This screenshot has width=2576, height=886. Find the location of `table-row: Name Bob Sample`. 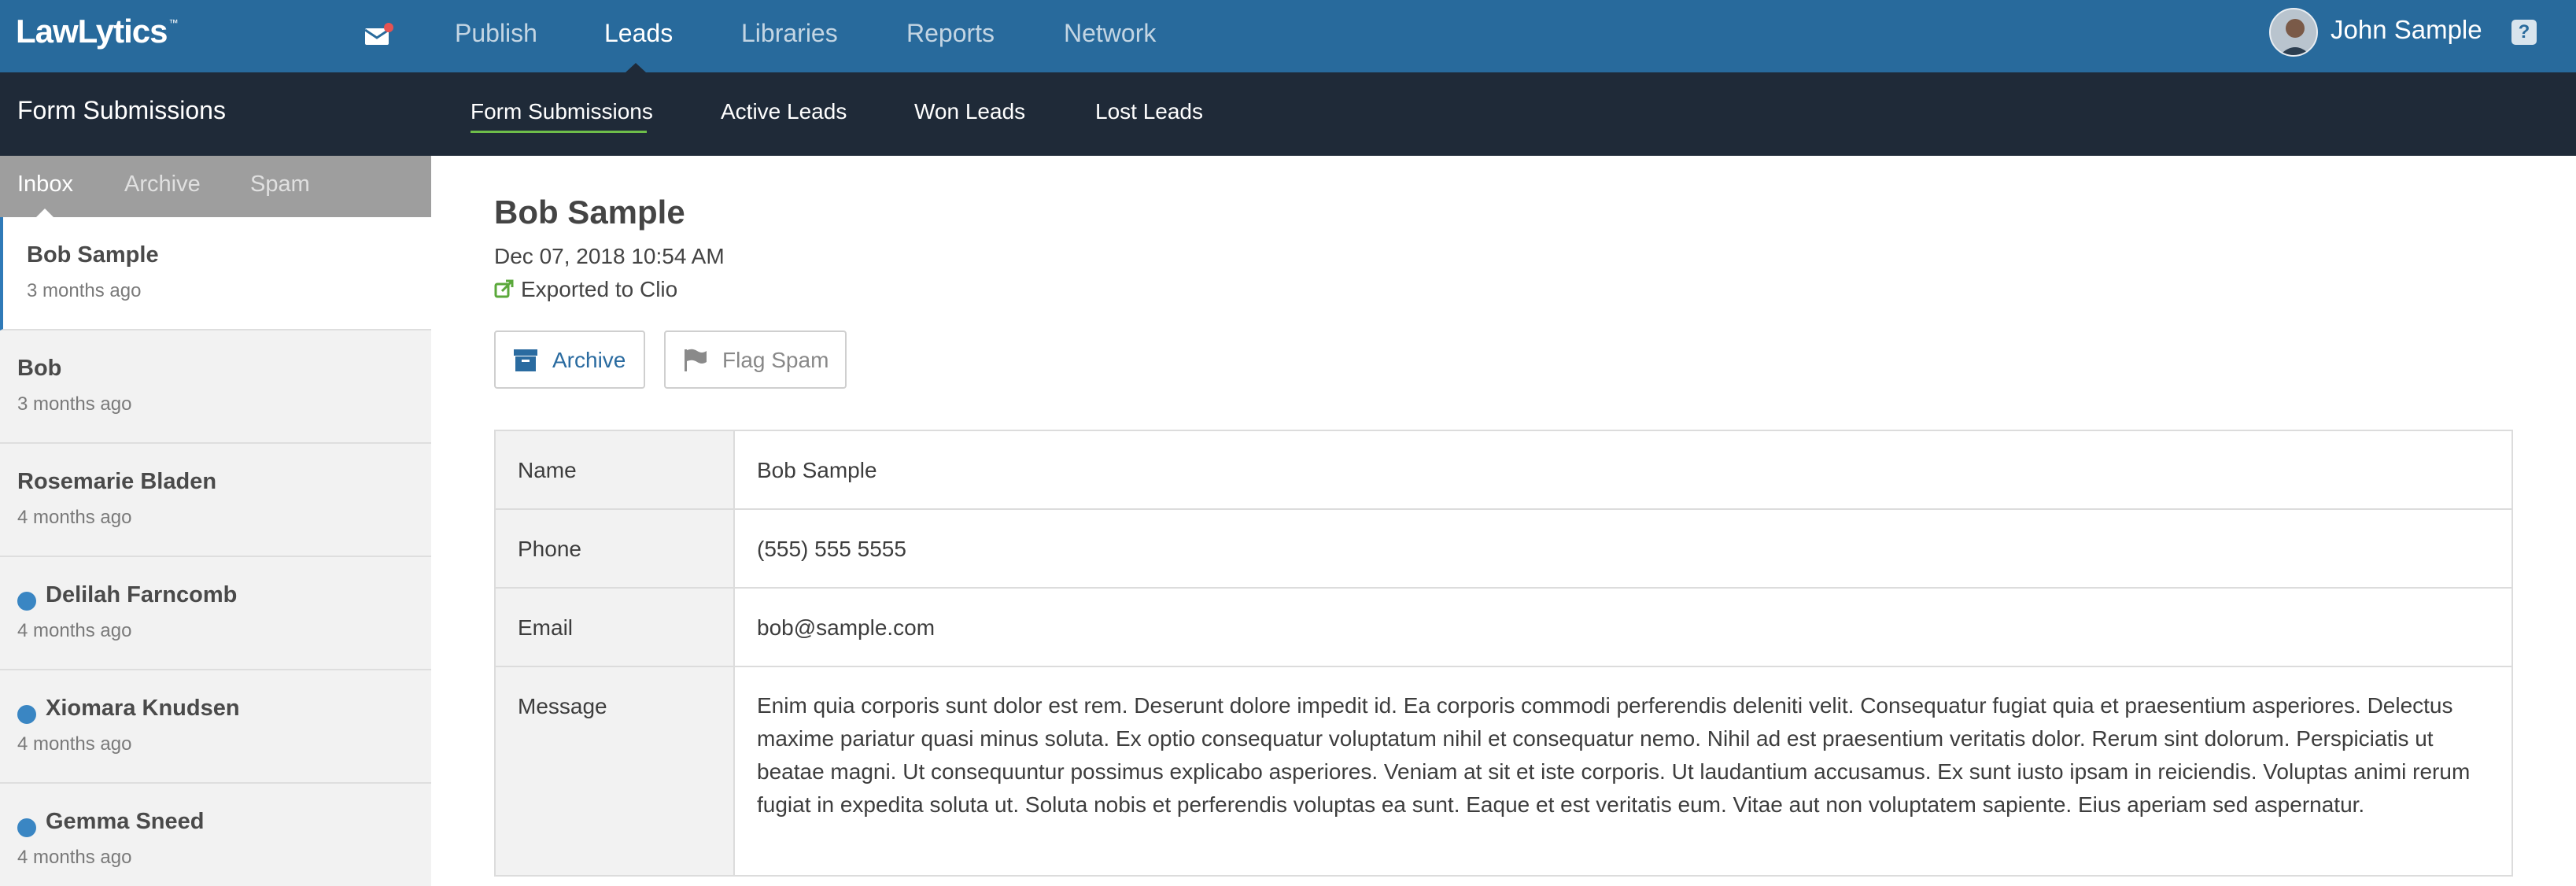

table-row: Name Bob Sample is located at coordinates (1504, 470).